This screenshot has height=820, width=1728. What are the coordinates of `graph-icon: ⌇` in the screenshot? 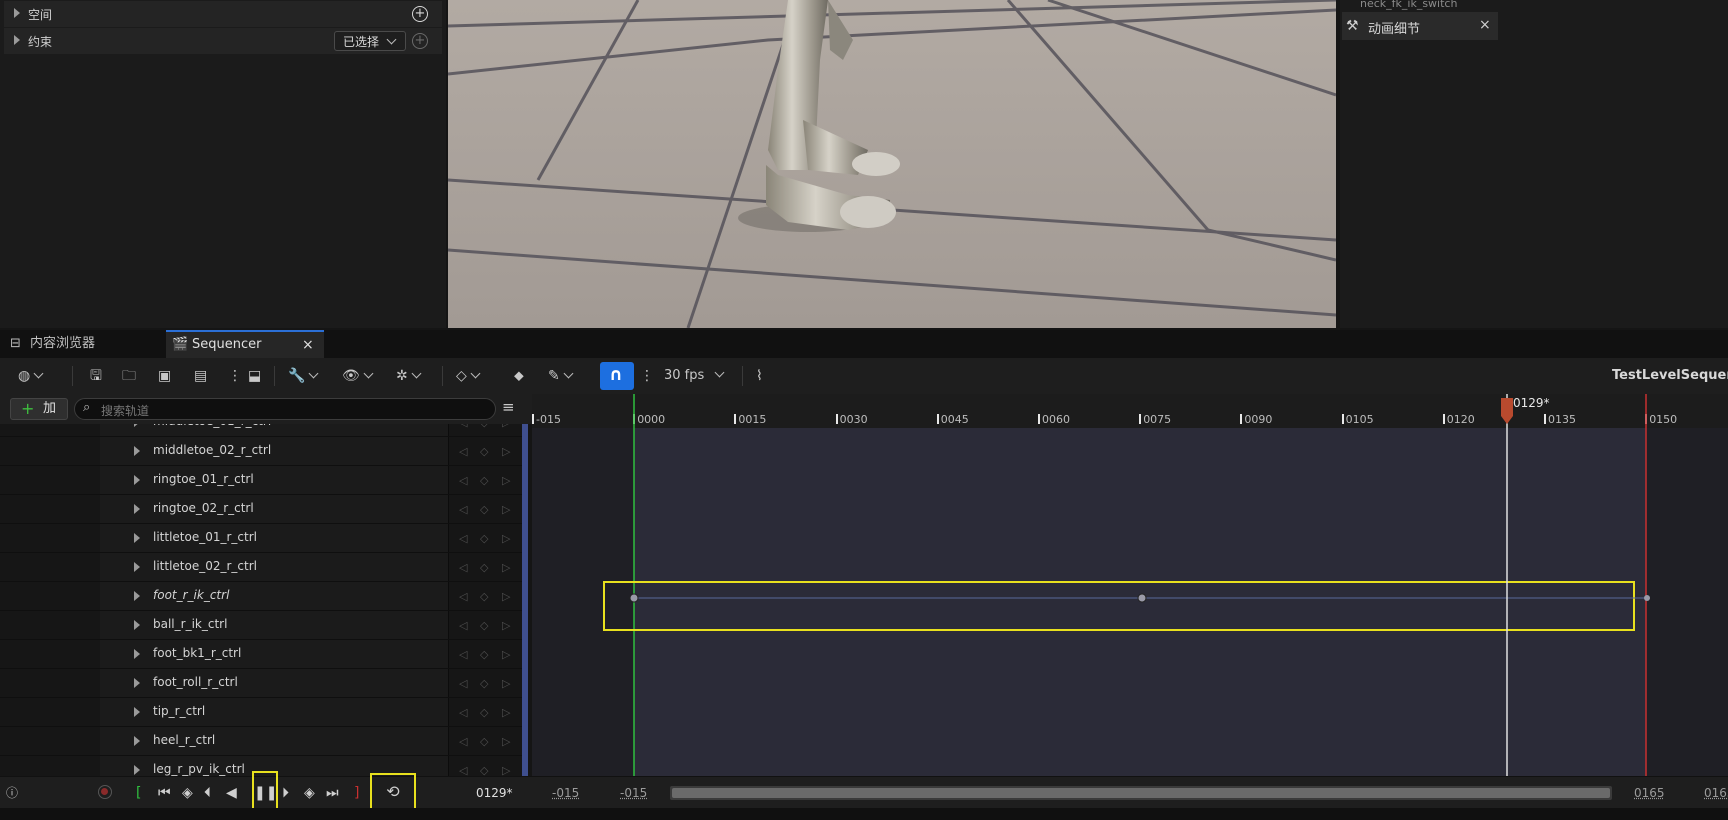 It's located at (759, 376).